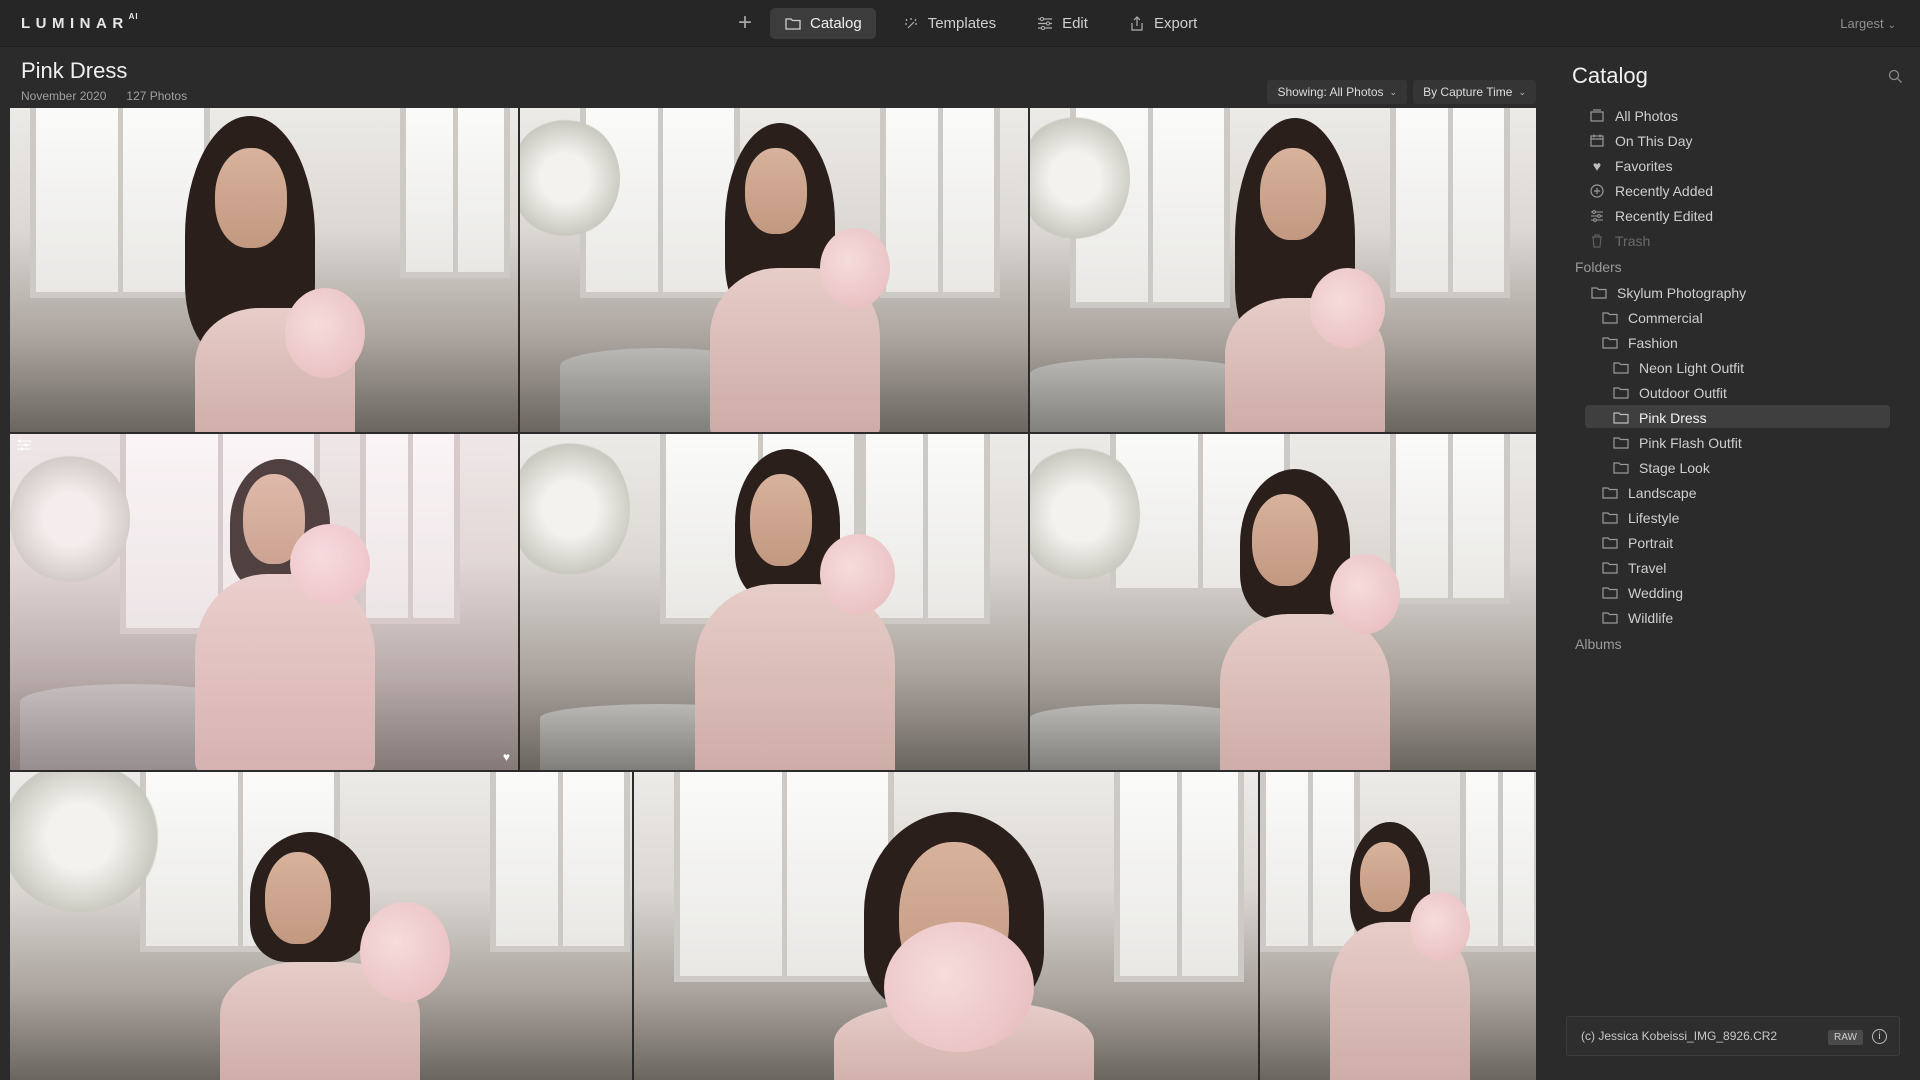 This screenshot has height=1080, width=1920. I want to click on album-date: November 2020, so click(64, 96).